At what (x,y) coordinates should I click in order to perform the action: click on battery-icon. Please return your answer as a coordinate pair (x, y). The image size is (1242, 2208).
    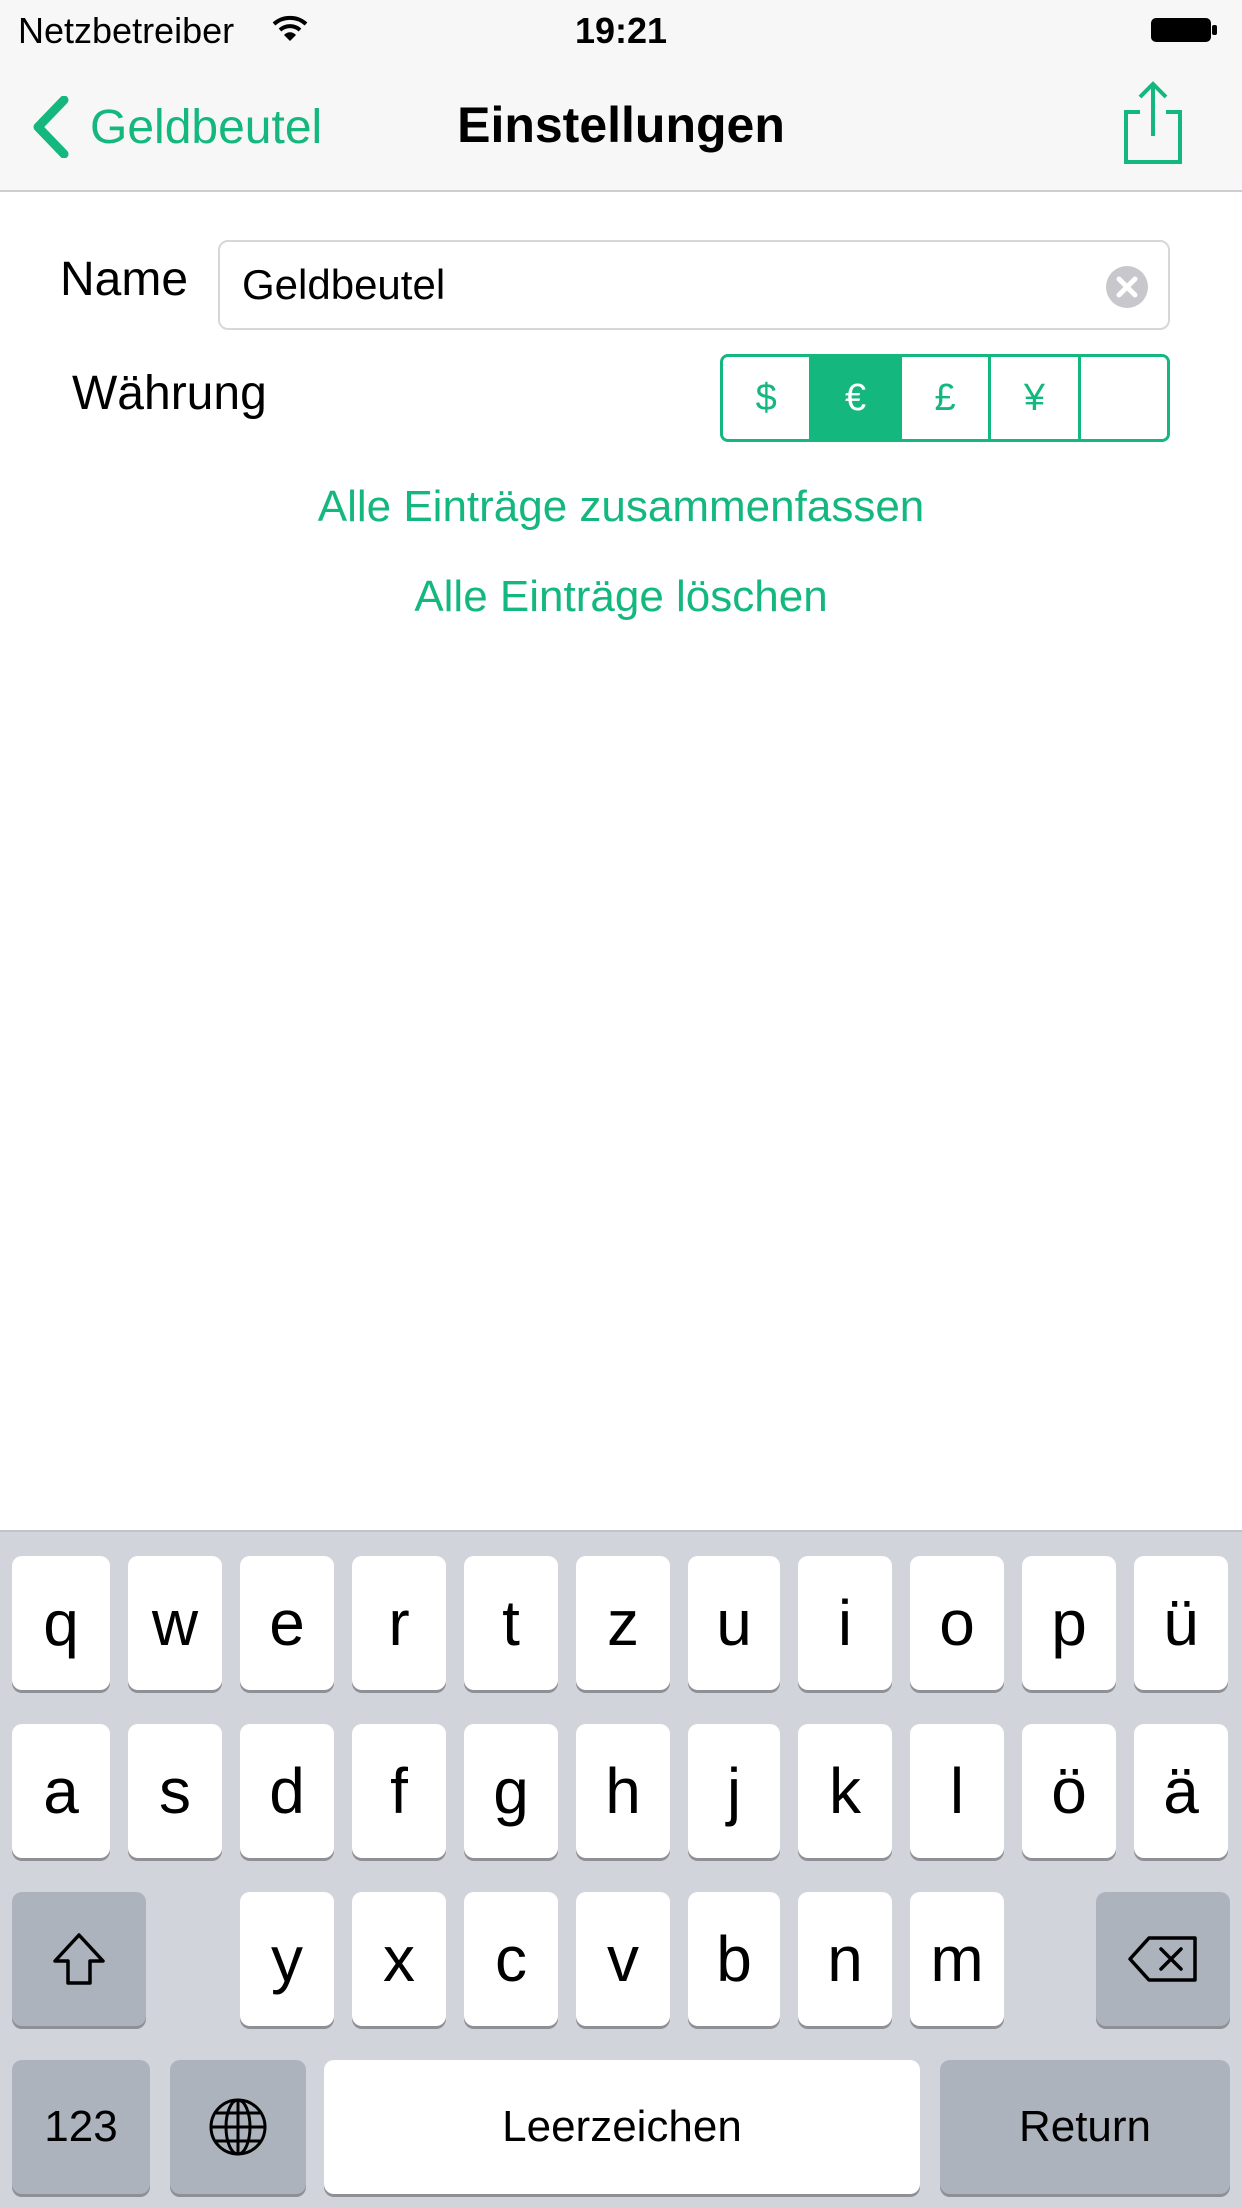
    Looking at the image, I should click on (1184, 30).